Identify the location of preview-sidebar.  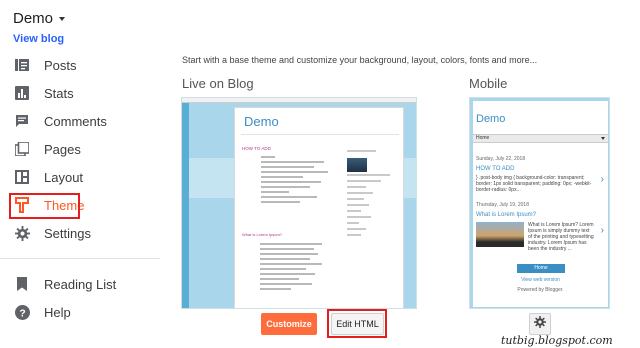
(371, 195).